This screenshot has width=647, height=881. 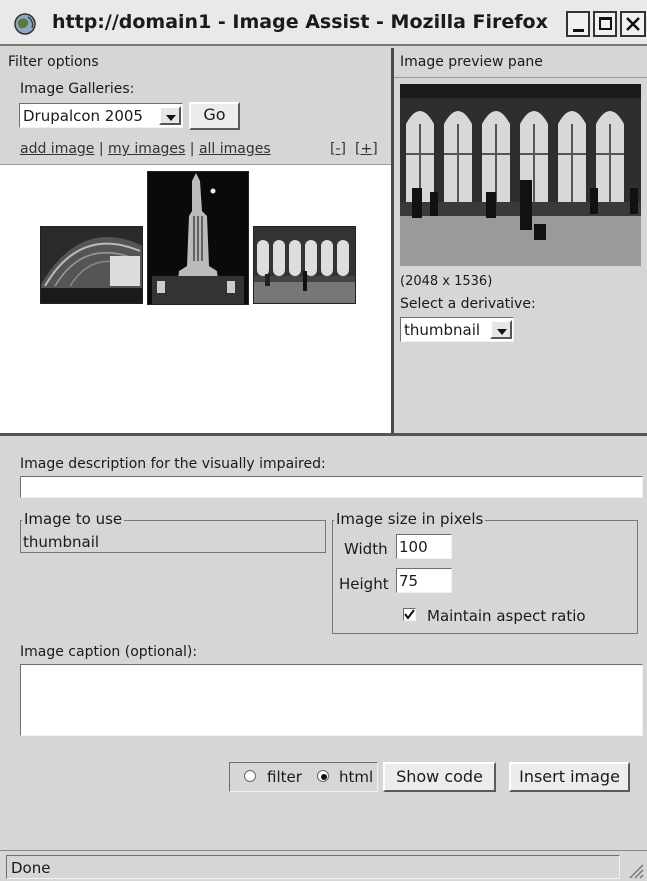 What do you see at coordinates (83, 116) in the screenshot?
I see `gallery-select-value: Drupalcon 2005` at bounding box center [83, 116].